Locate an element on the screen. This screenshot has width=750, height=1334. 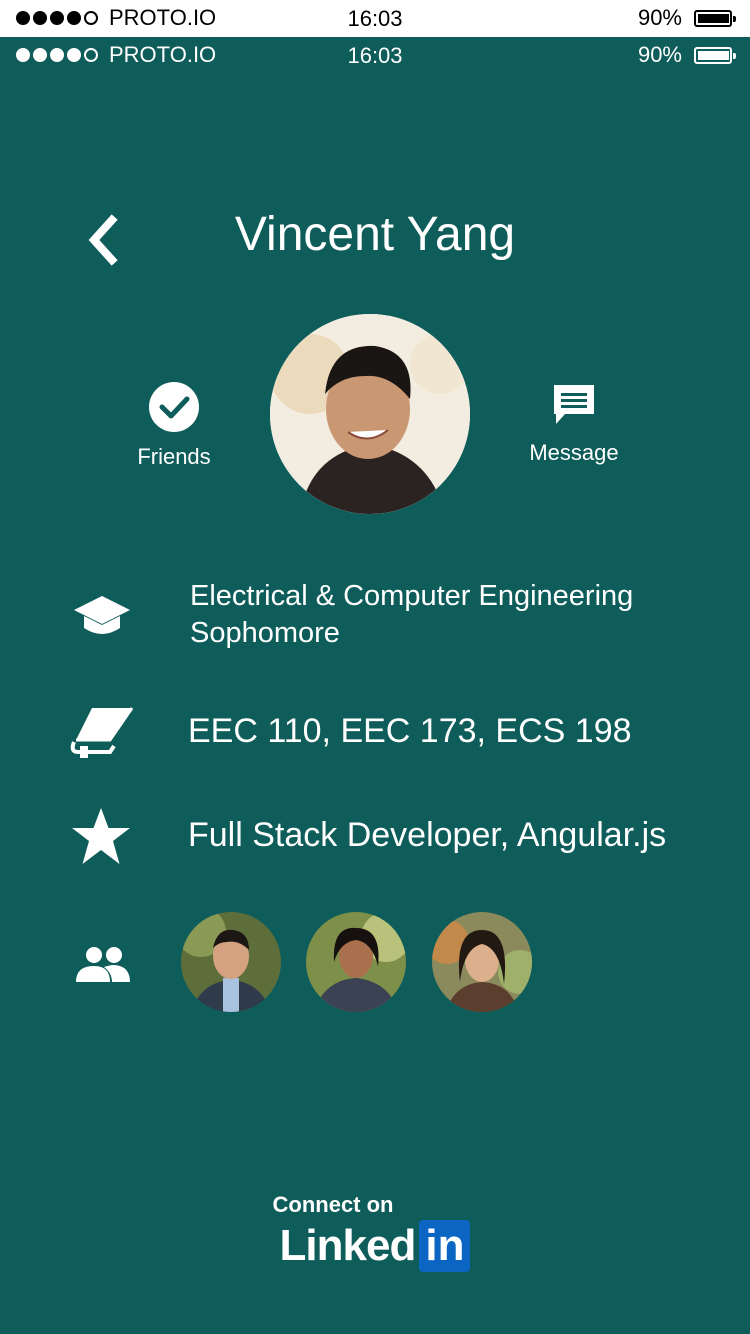
status-bar-outer: PROTO.IO 16:03 90% is located at coordinates (375, 19).